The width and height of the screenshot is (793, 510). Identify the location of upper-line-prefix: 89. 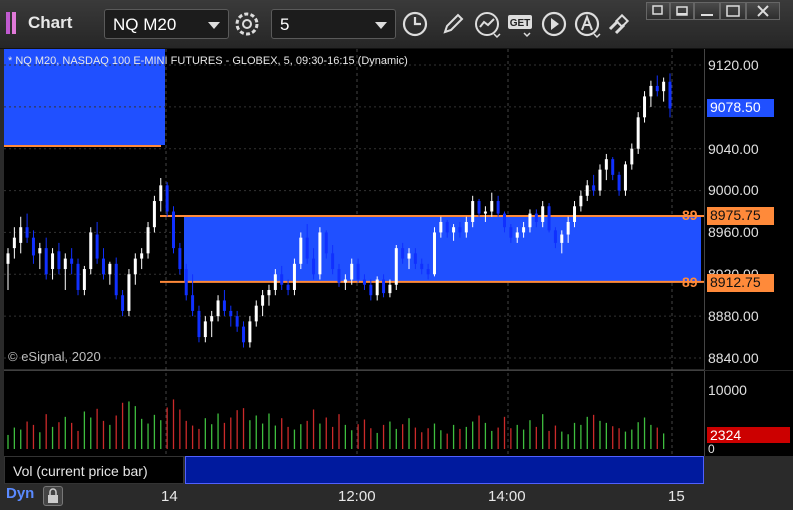
(690, 215).